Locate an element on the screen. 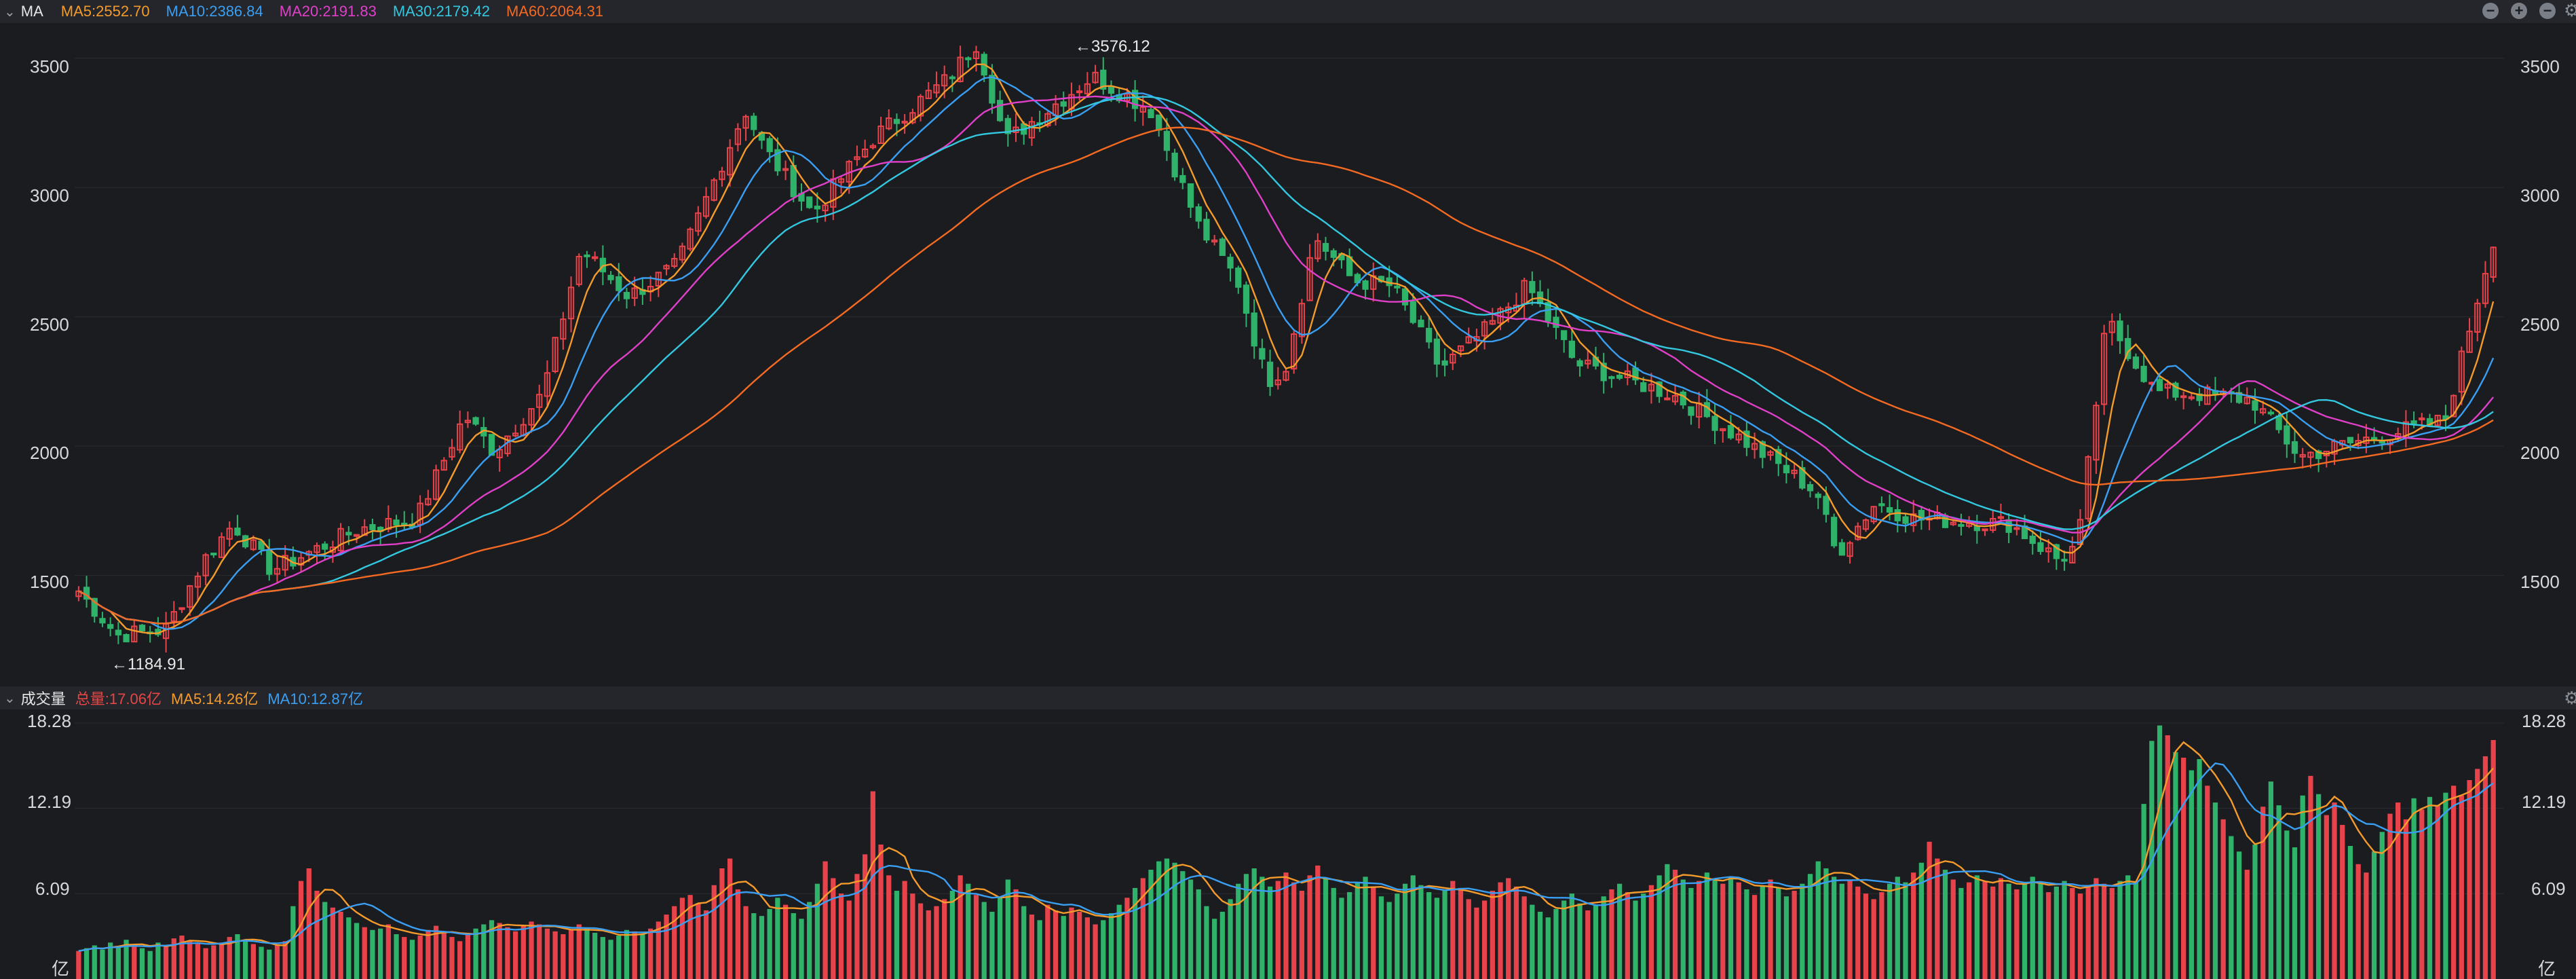 Image resolution: width=2576 pixels, height=979 pixels. high-price-annotation: ←3576.12 is located at coordinates (1112, 46).